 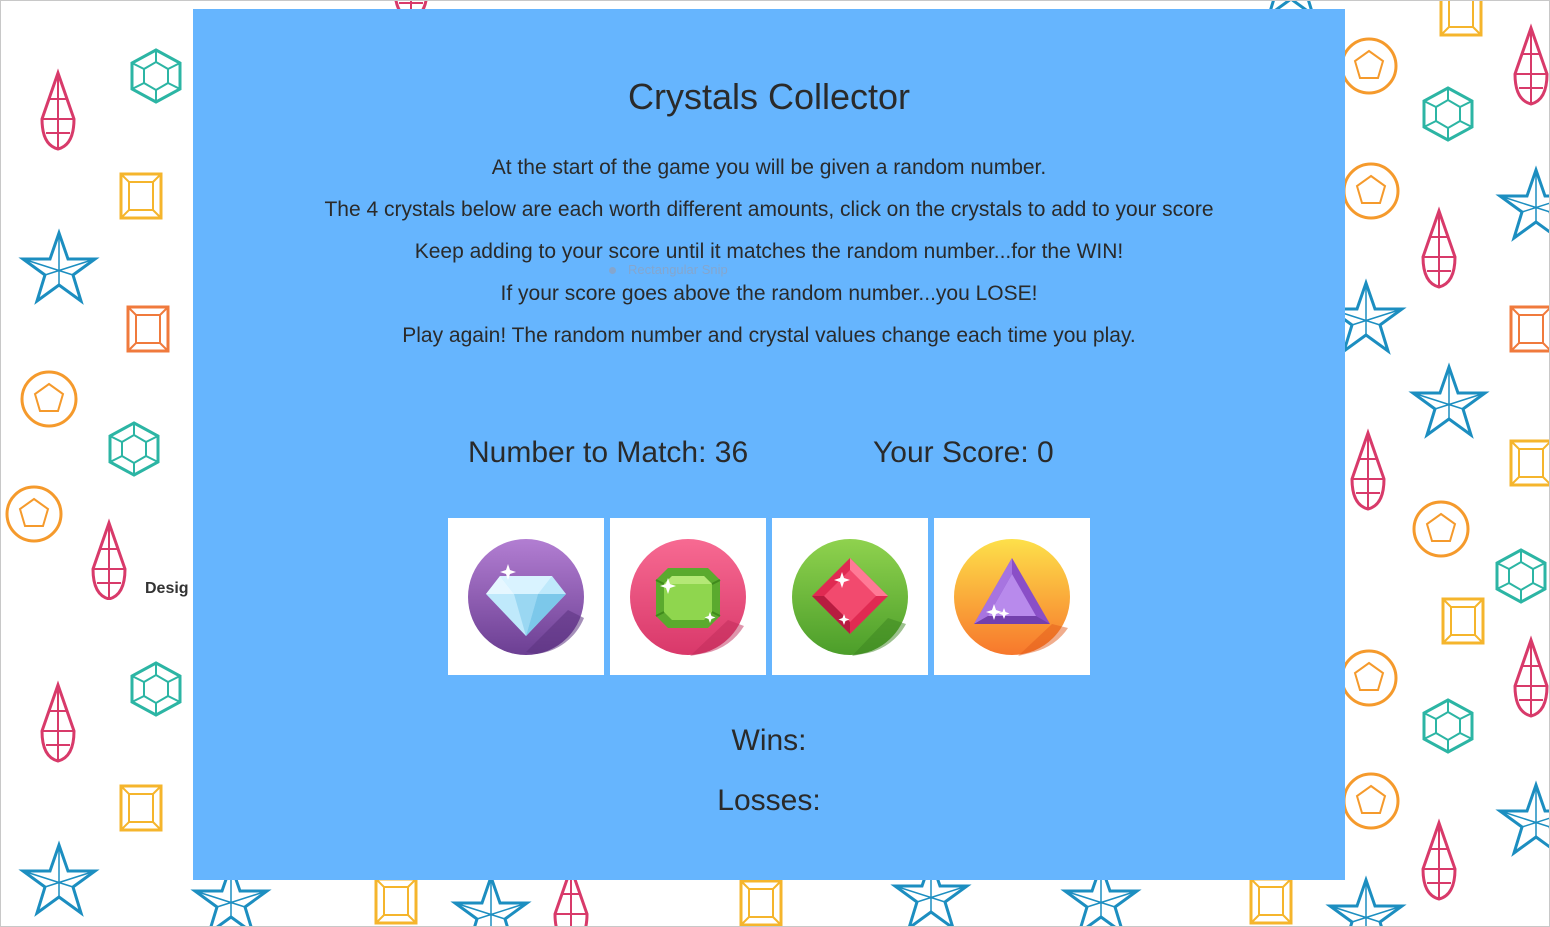 I want to click on crystal-button-ruby, so click(x=850, y=596).